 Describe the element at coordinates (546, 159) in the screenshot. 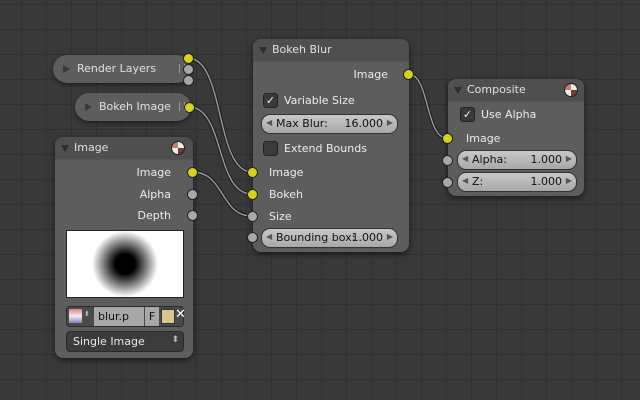

I see `alpha-value: 1.000` at that location.